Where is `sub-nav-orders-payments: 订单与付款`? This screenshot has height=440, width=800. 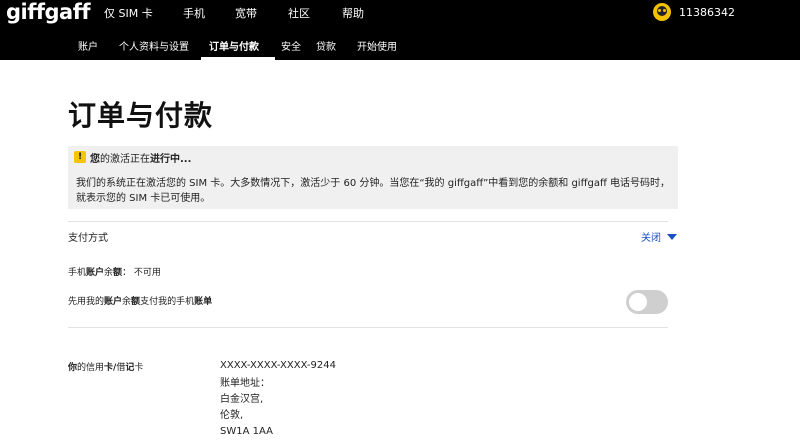
sub-nav-orders-payments: 订单与付款 is located at coordinates (239, 49).